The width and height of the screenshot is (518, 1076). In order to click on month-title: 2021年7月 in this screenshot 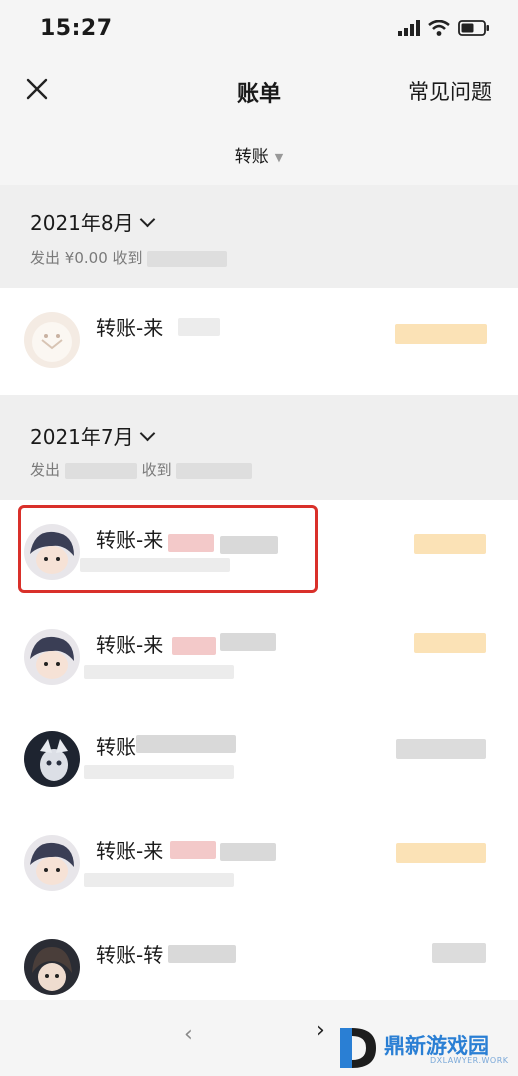, I will do `click(82, 437)`.